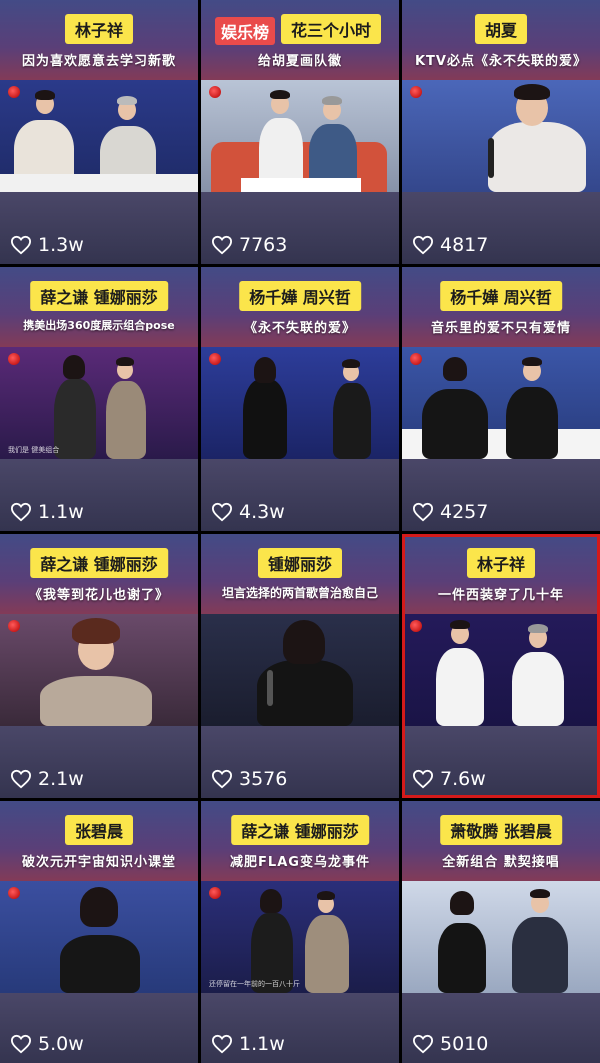 The height and width of the screenshot is (1063, 600). I want to click on likes-value: 5.0w, so click(61, 1044).